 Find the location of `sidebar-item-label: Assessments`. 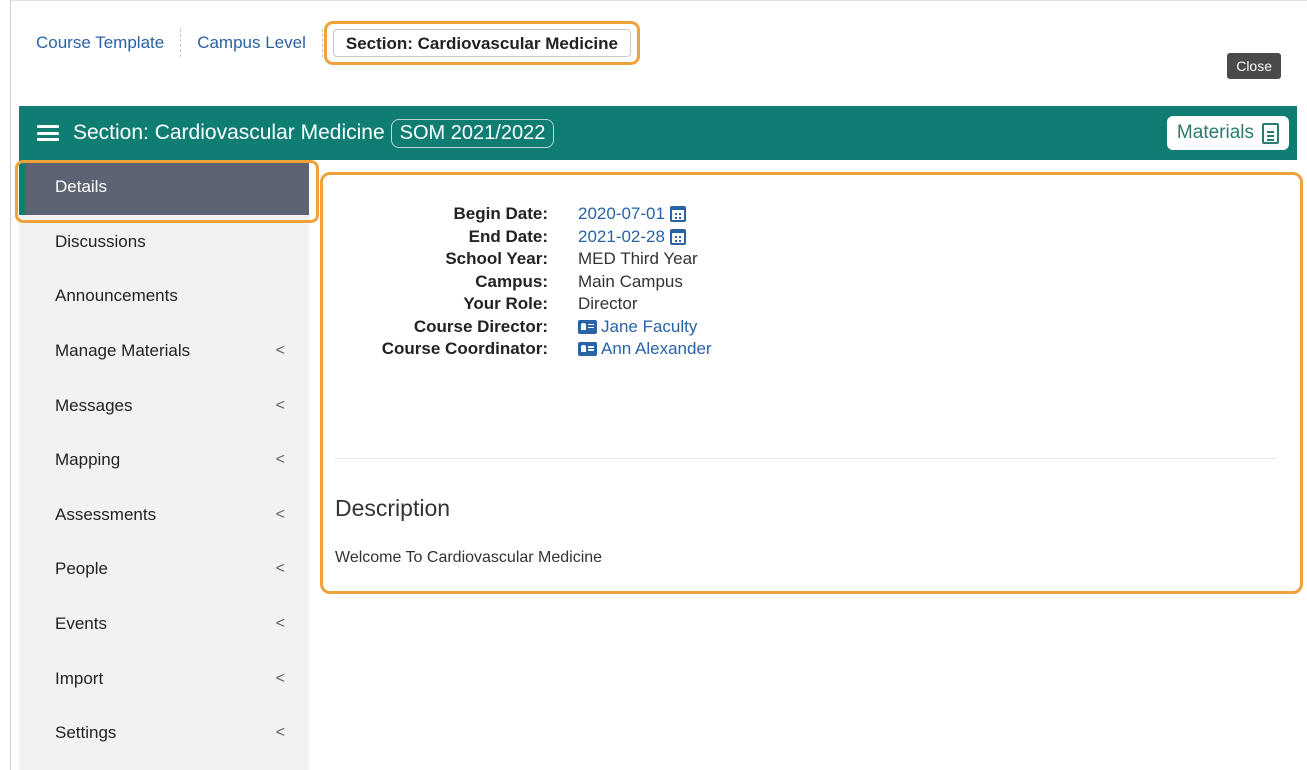

sidebar-item-label: Assessments is located at coordinates (106, 514).